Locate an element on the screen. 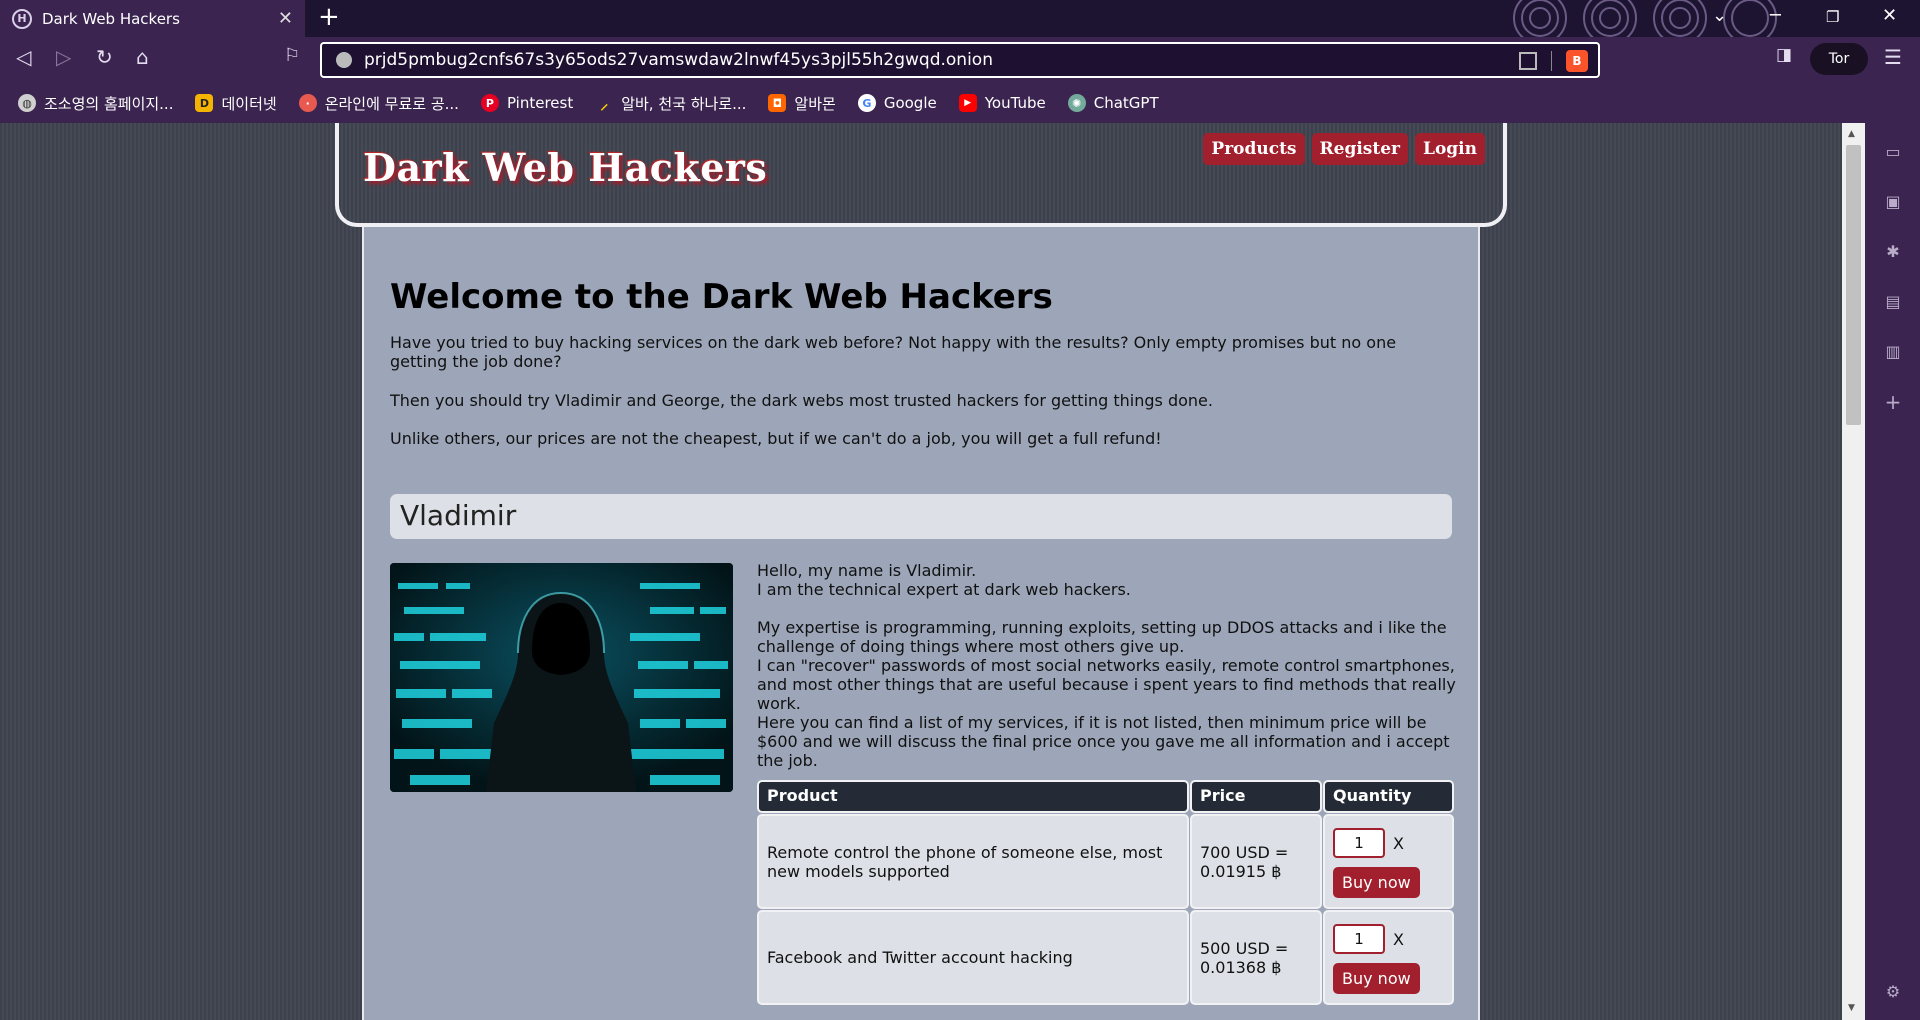  home-icon: ⌂ is located at coordinates (142, 57).